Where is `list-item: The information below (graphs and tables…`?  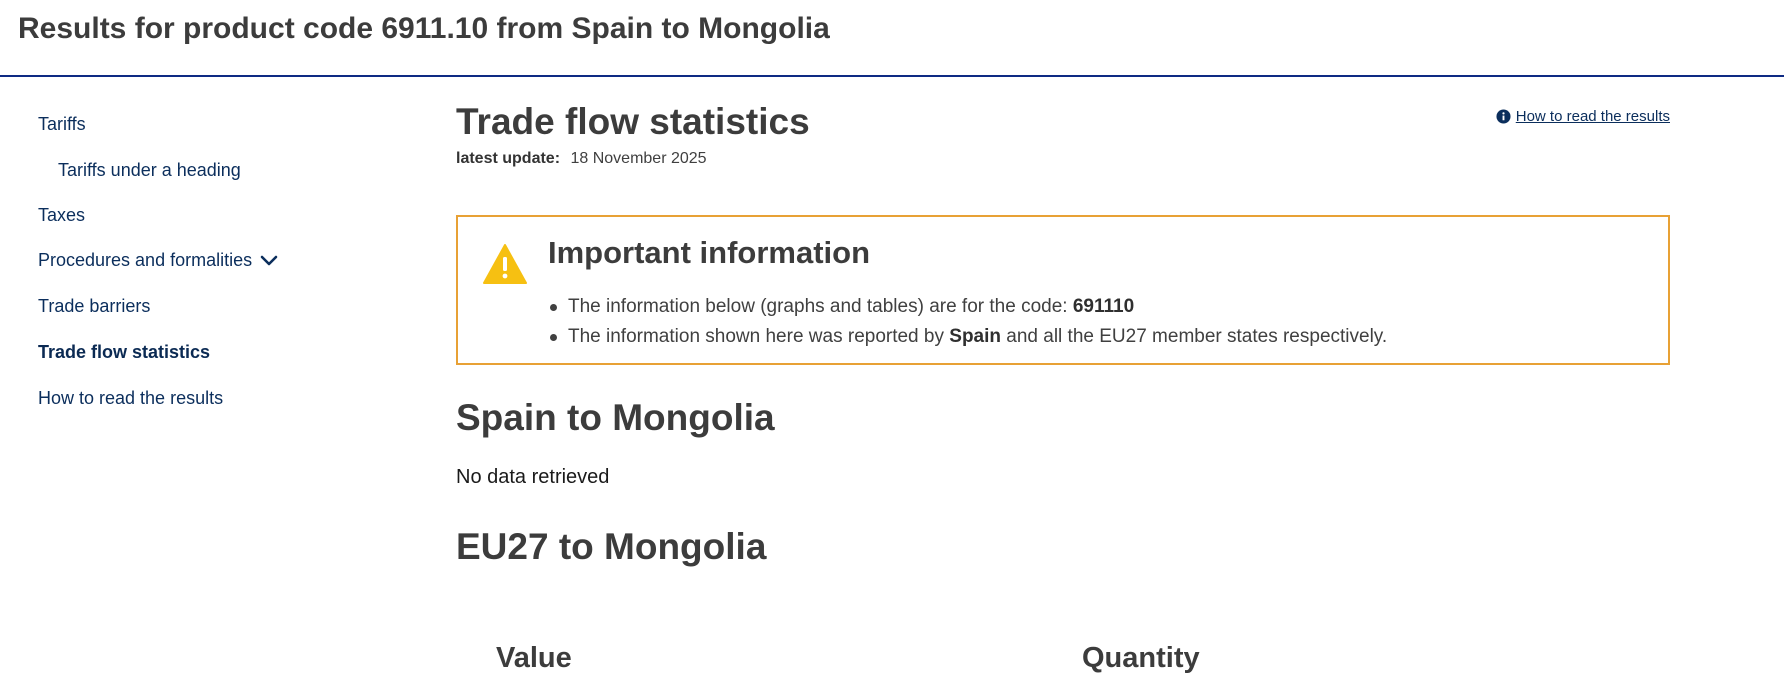
list-item: The information below (graphs and tables… is located at coordinates (967, 307).